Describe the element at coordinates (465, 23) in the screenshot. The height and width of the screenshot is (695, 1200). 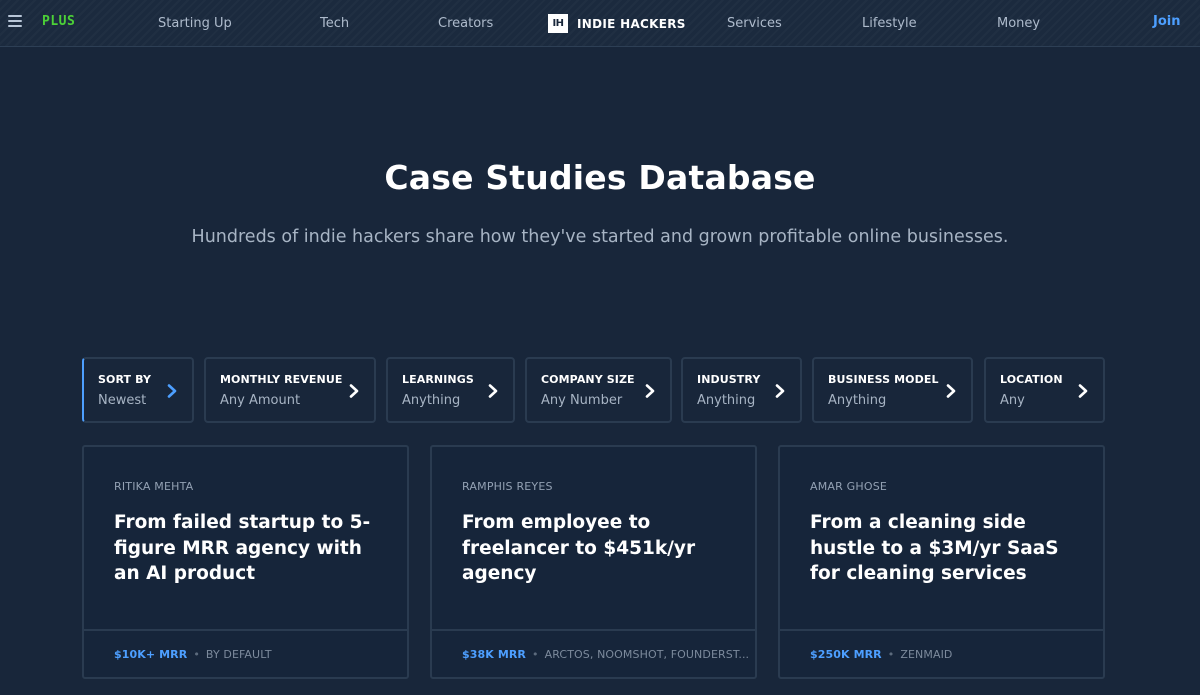
I see `nav-link-creators: Creators` at that location.